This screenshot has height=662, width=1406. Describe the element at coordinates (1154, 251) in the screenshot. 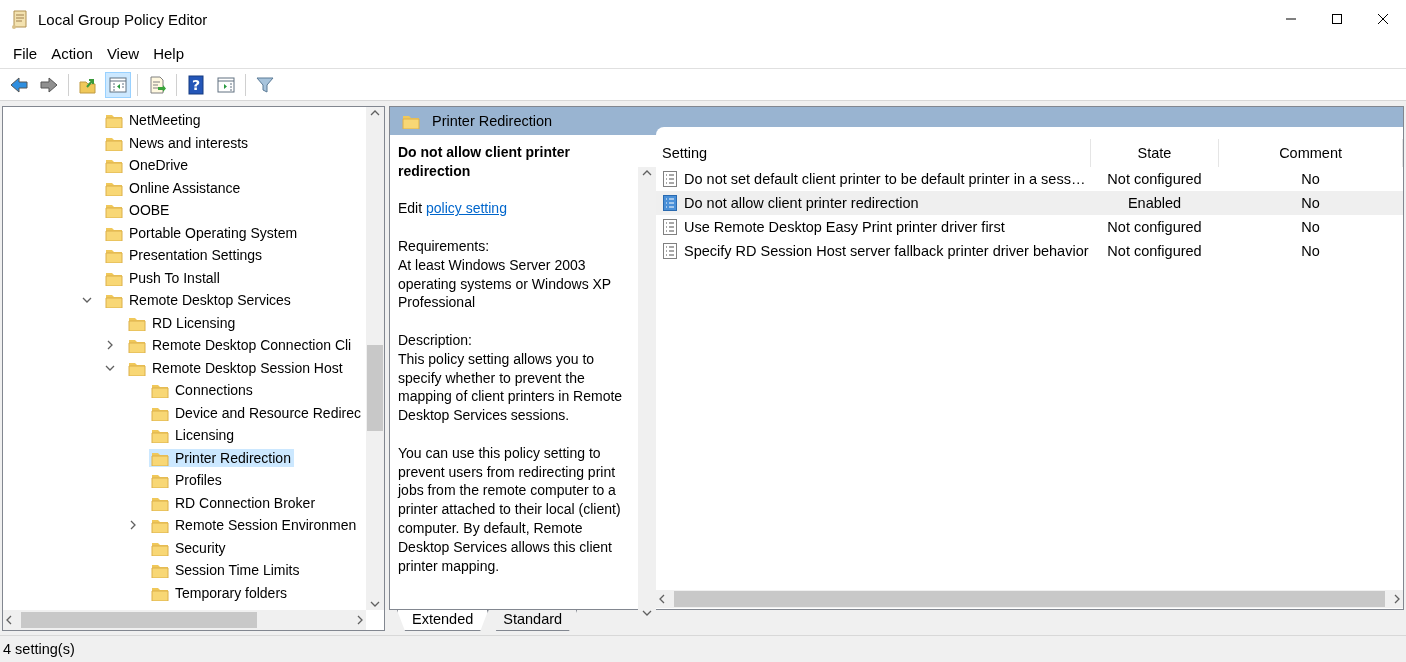

I see `table-cell-text: Not configured` at that location.